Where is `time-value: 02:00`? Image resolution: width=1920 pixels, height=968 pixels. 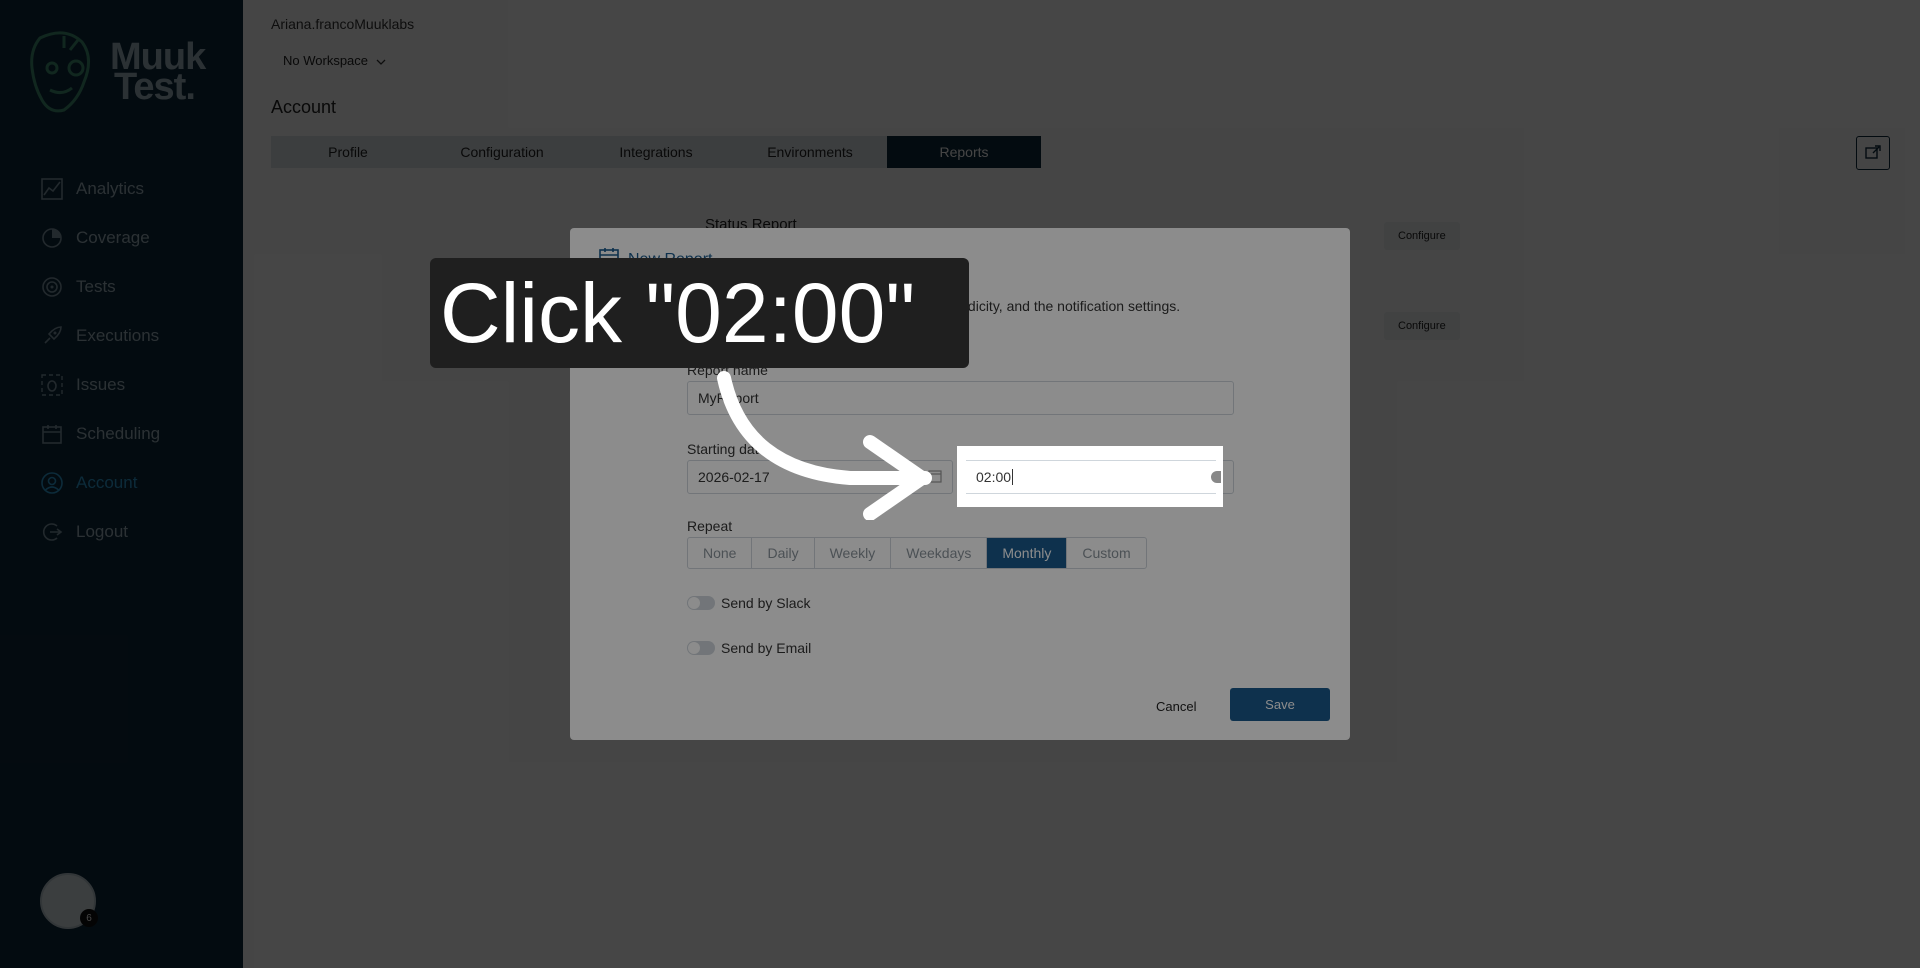 time-value: 02:00 is located at coordinates (994, 477).